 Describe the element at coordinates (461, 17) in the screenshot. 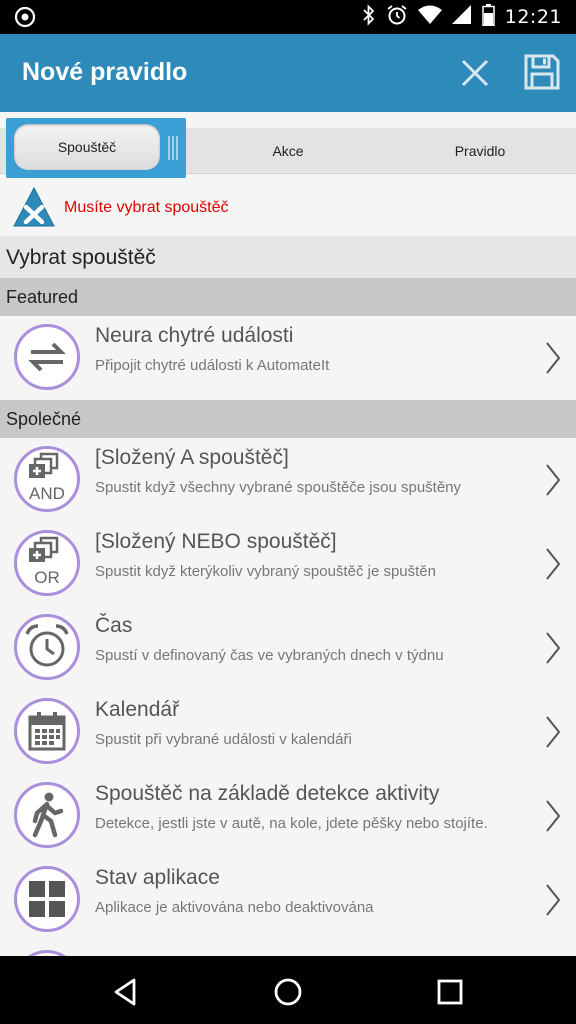

I see `signal-icon` at that location.